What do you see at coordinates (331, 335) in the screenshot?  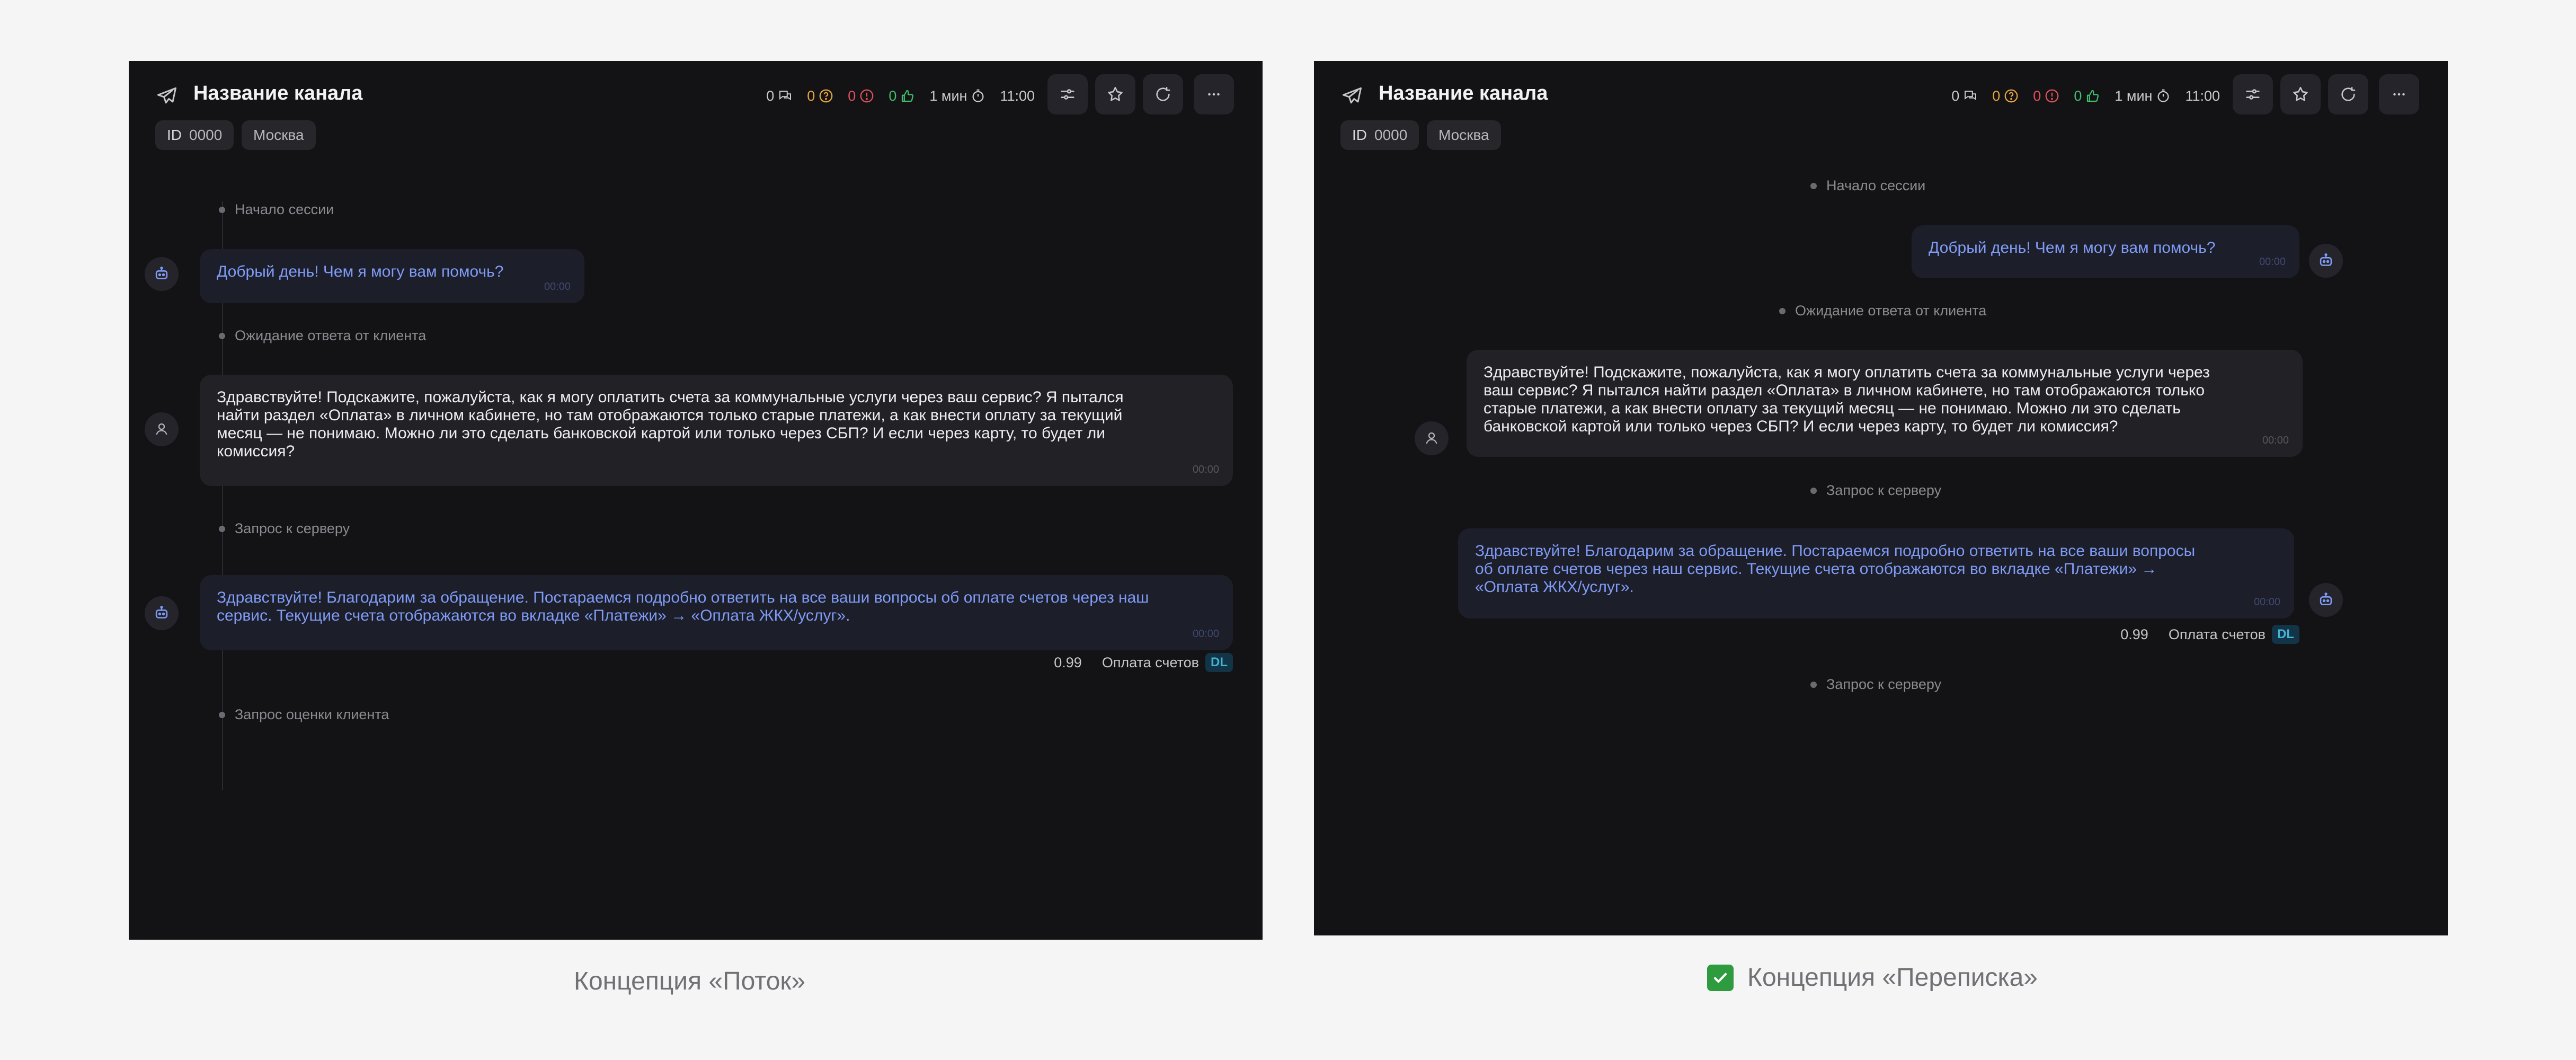 I see `event-label: Ожидание ответа от клиента` at bounding box center [331, 335].